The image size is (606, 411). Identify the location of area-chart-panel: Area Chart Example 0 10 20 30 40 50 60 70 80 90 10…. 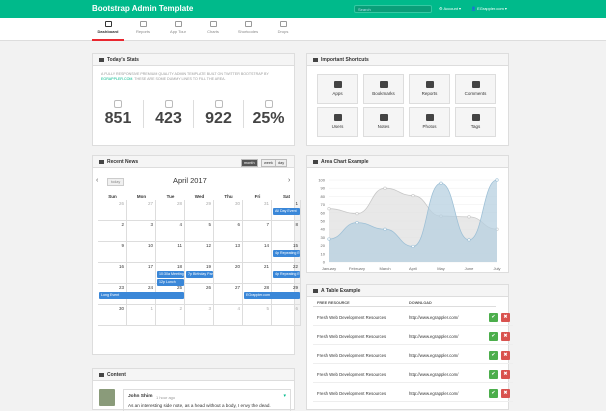
(407, 214).